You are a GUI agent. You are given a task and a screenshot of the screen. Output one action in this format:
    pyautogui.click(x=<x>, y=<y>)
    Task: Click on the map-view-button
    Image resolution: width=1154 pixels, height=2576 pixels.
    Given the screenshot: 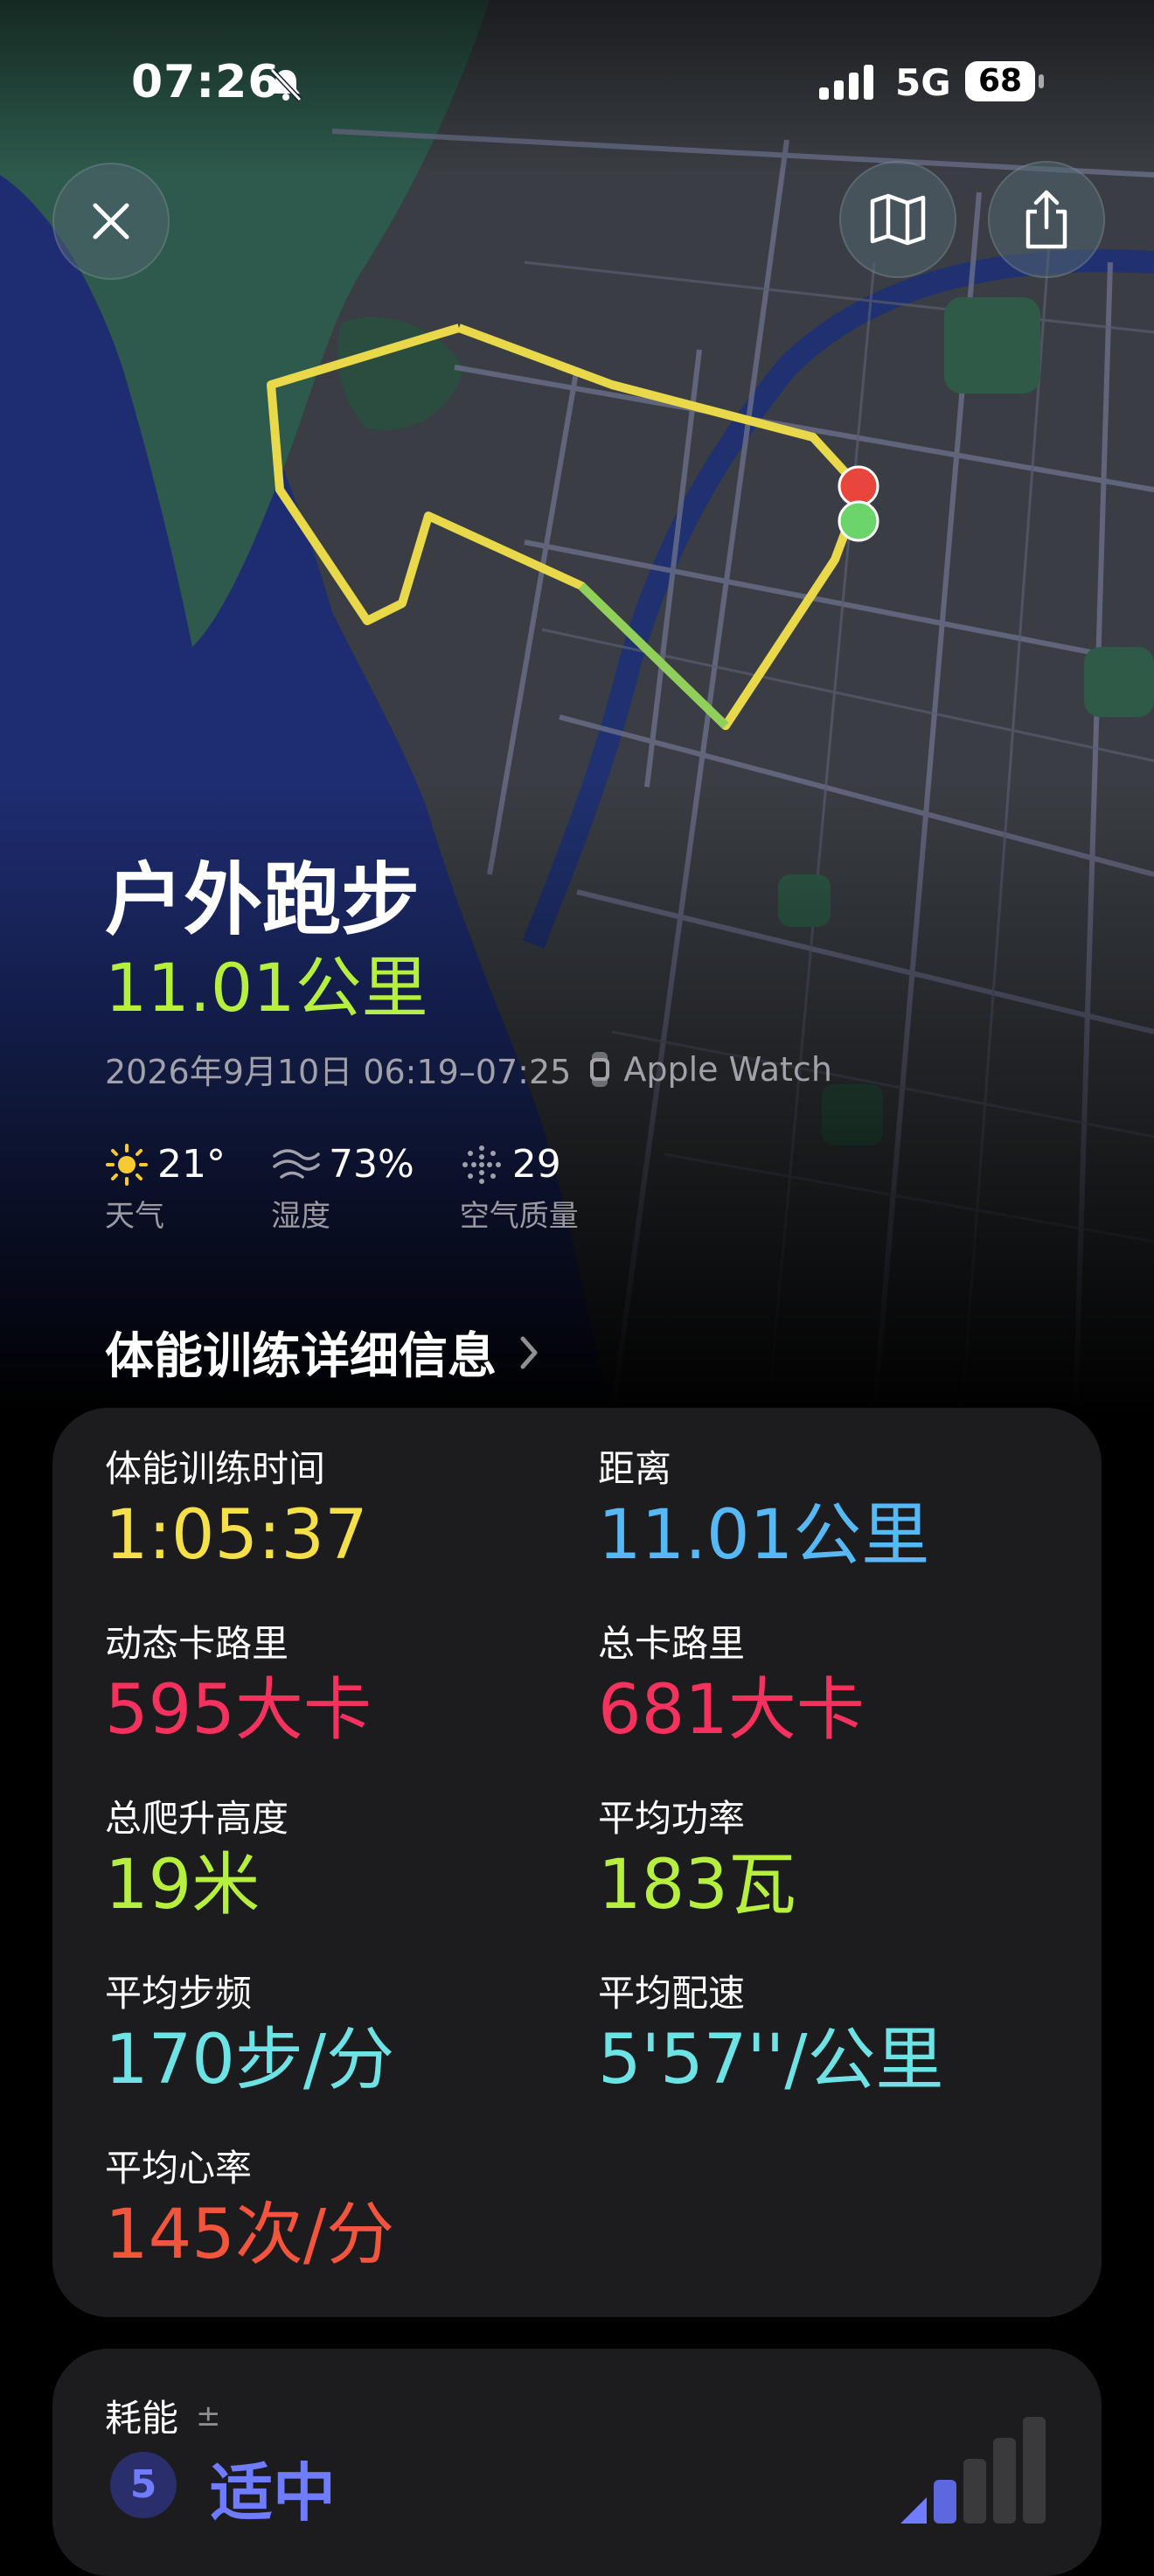 What is the action you would take?
    pyautogui.click(x=897, y=219)
    